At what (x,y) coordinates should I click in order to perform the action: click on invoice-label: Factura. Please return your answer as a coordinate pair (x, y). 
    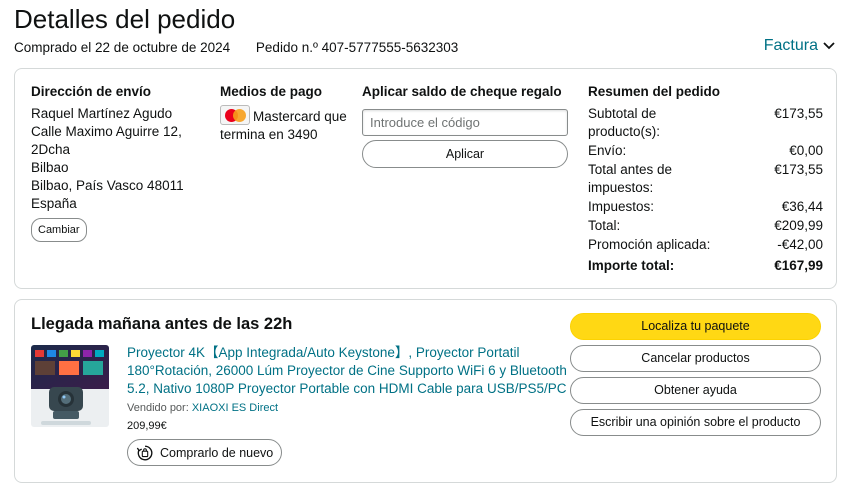
    Looking at the image, I should click on (790, 45).